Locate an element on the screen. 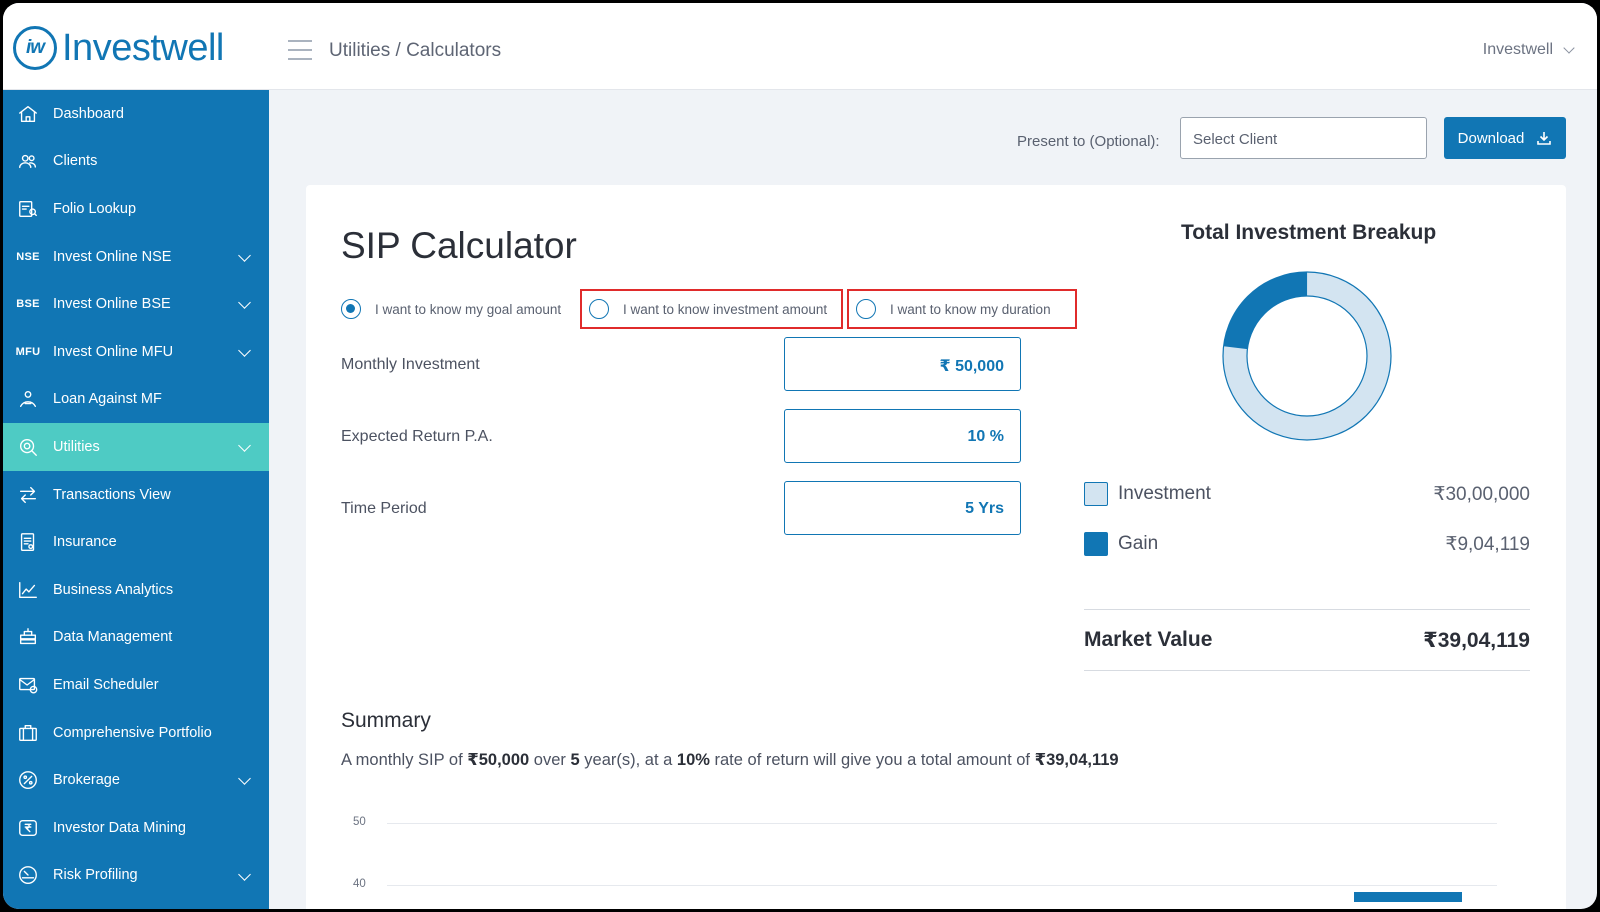 The height and width of the screenshot is (912, 1600). investment-value: ₹30,00,000 is located at coordinates (1481, 494).